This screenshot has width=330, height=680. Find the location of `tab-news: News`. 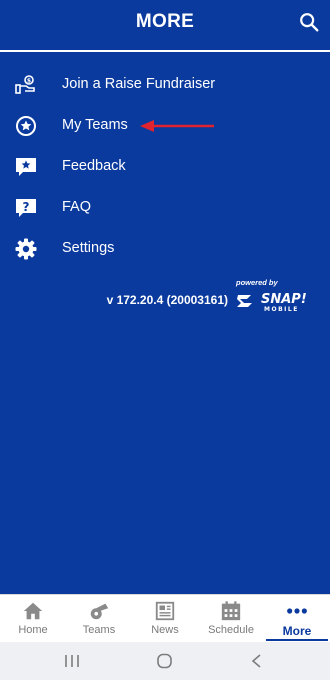

tab-news: News is located at coordinates (165, 619).